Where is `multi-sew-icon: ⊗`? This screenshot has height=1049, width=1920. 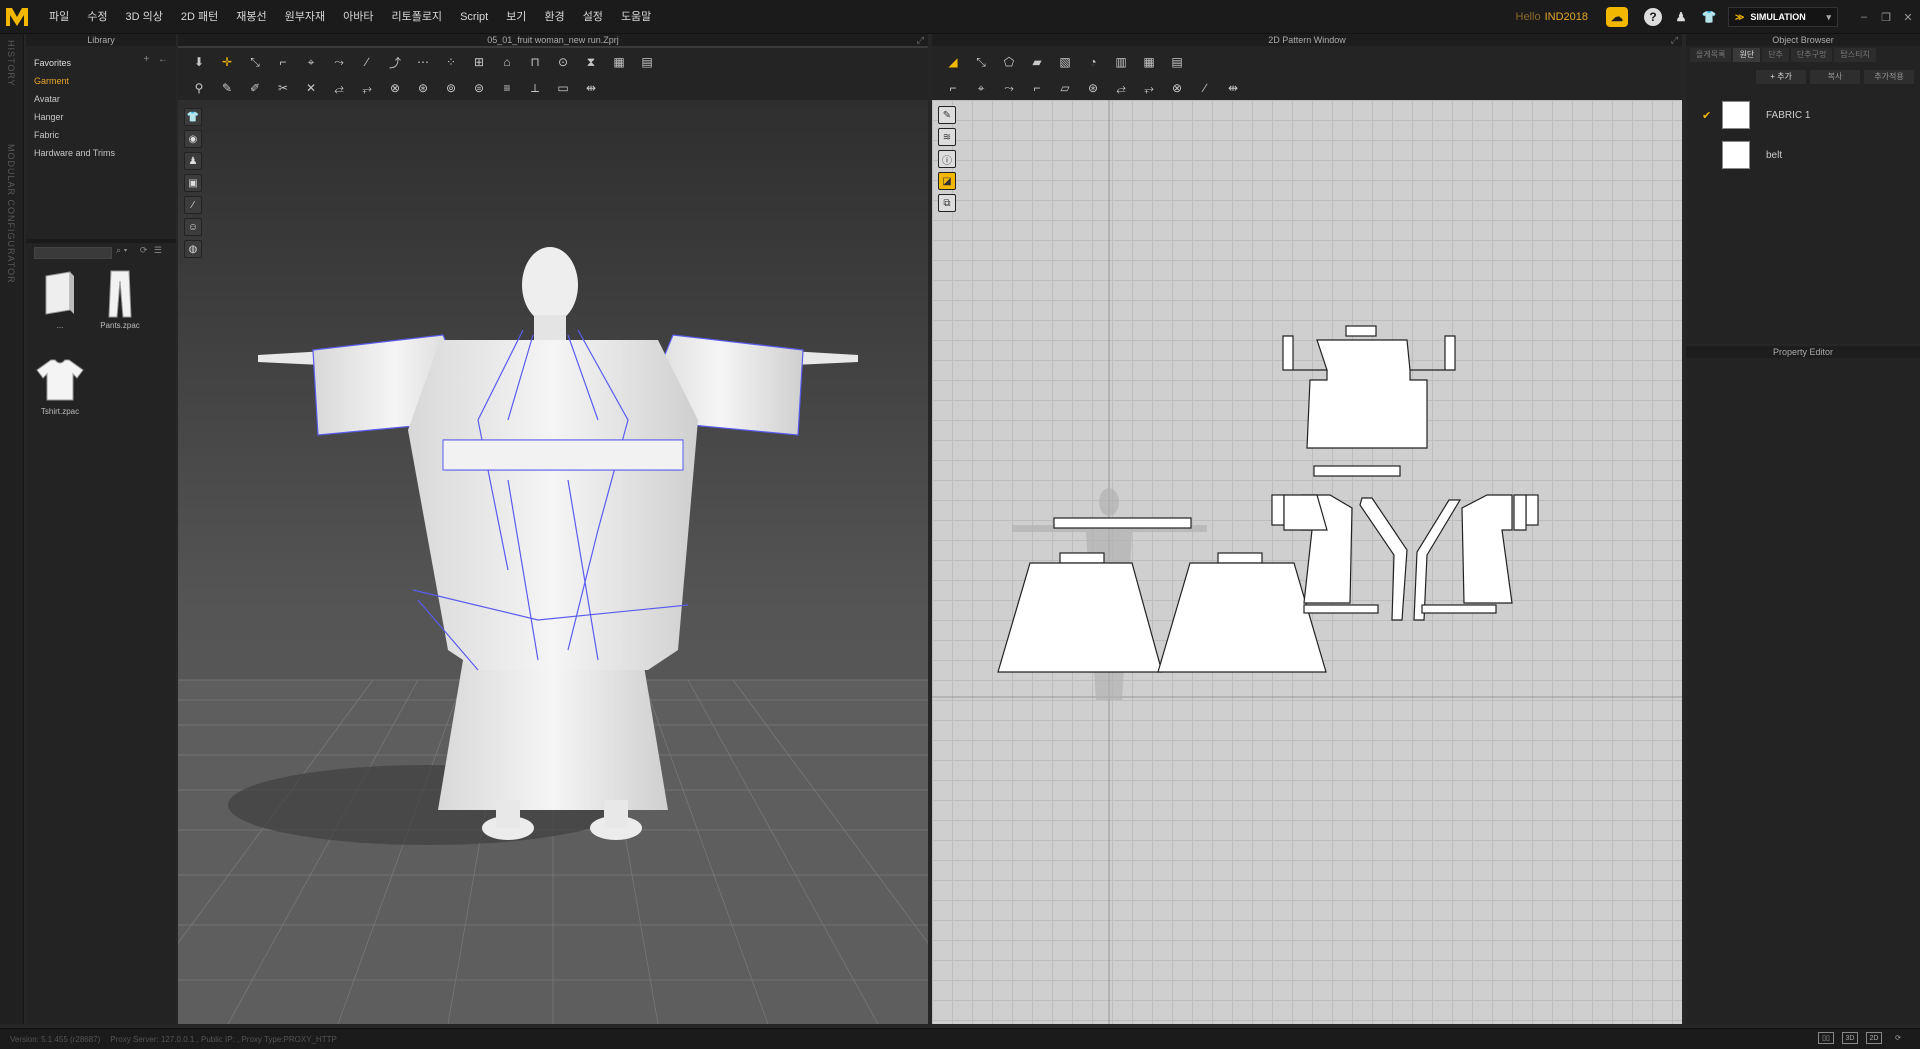 multi-sew-icon: ⊗ is located at coordinates (1177, 88).